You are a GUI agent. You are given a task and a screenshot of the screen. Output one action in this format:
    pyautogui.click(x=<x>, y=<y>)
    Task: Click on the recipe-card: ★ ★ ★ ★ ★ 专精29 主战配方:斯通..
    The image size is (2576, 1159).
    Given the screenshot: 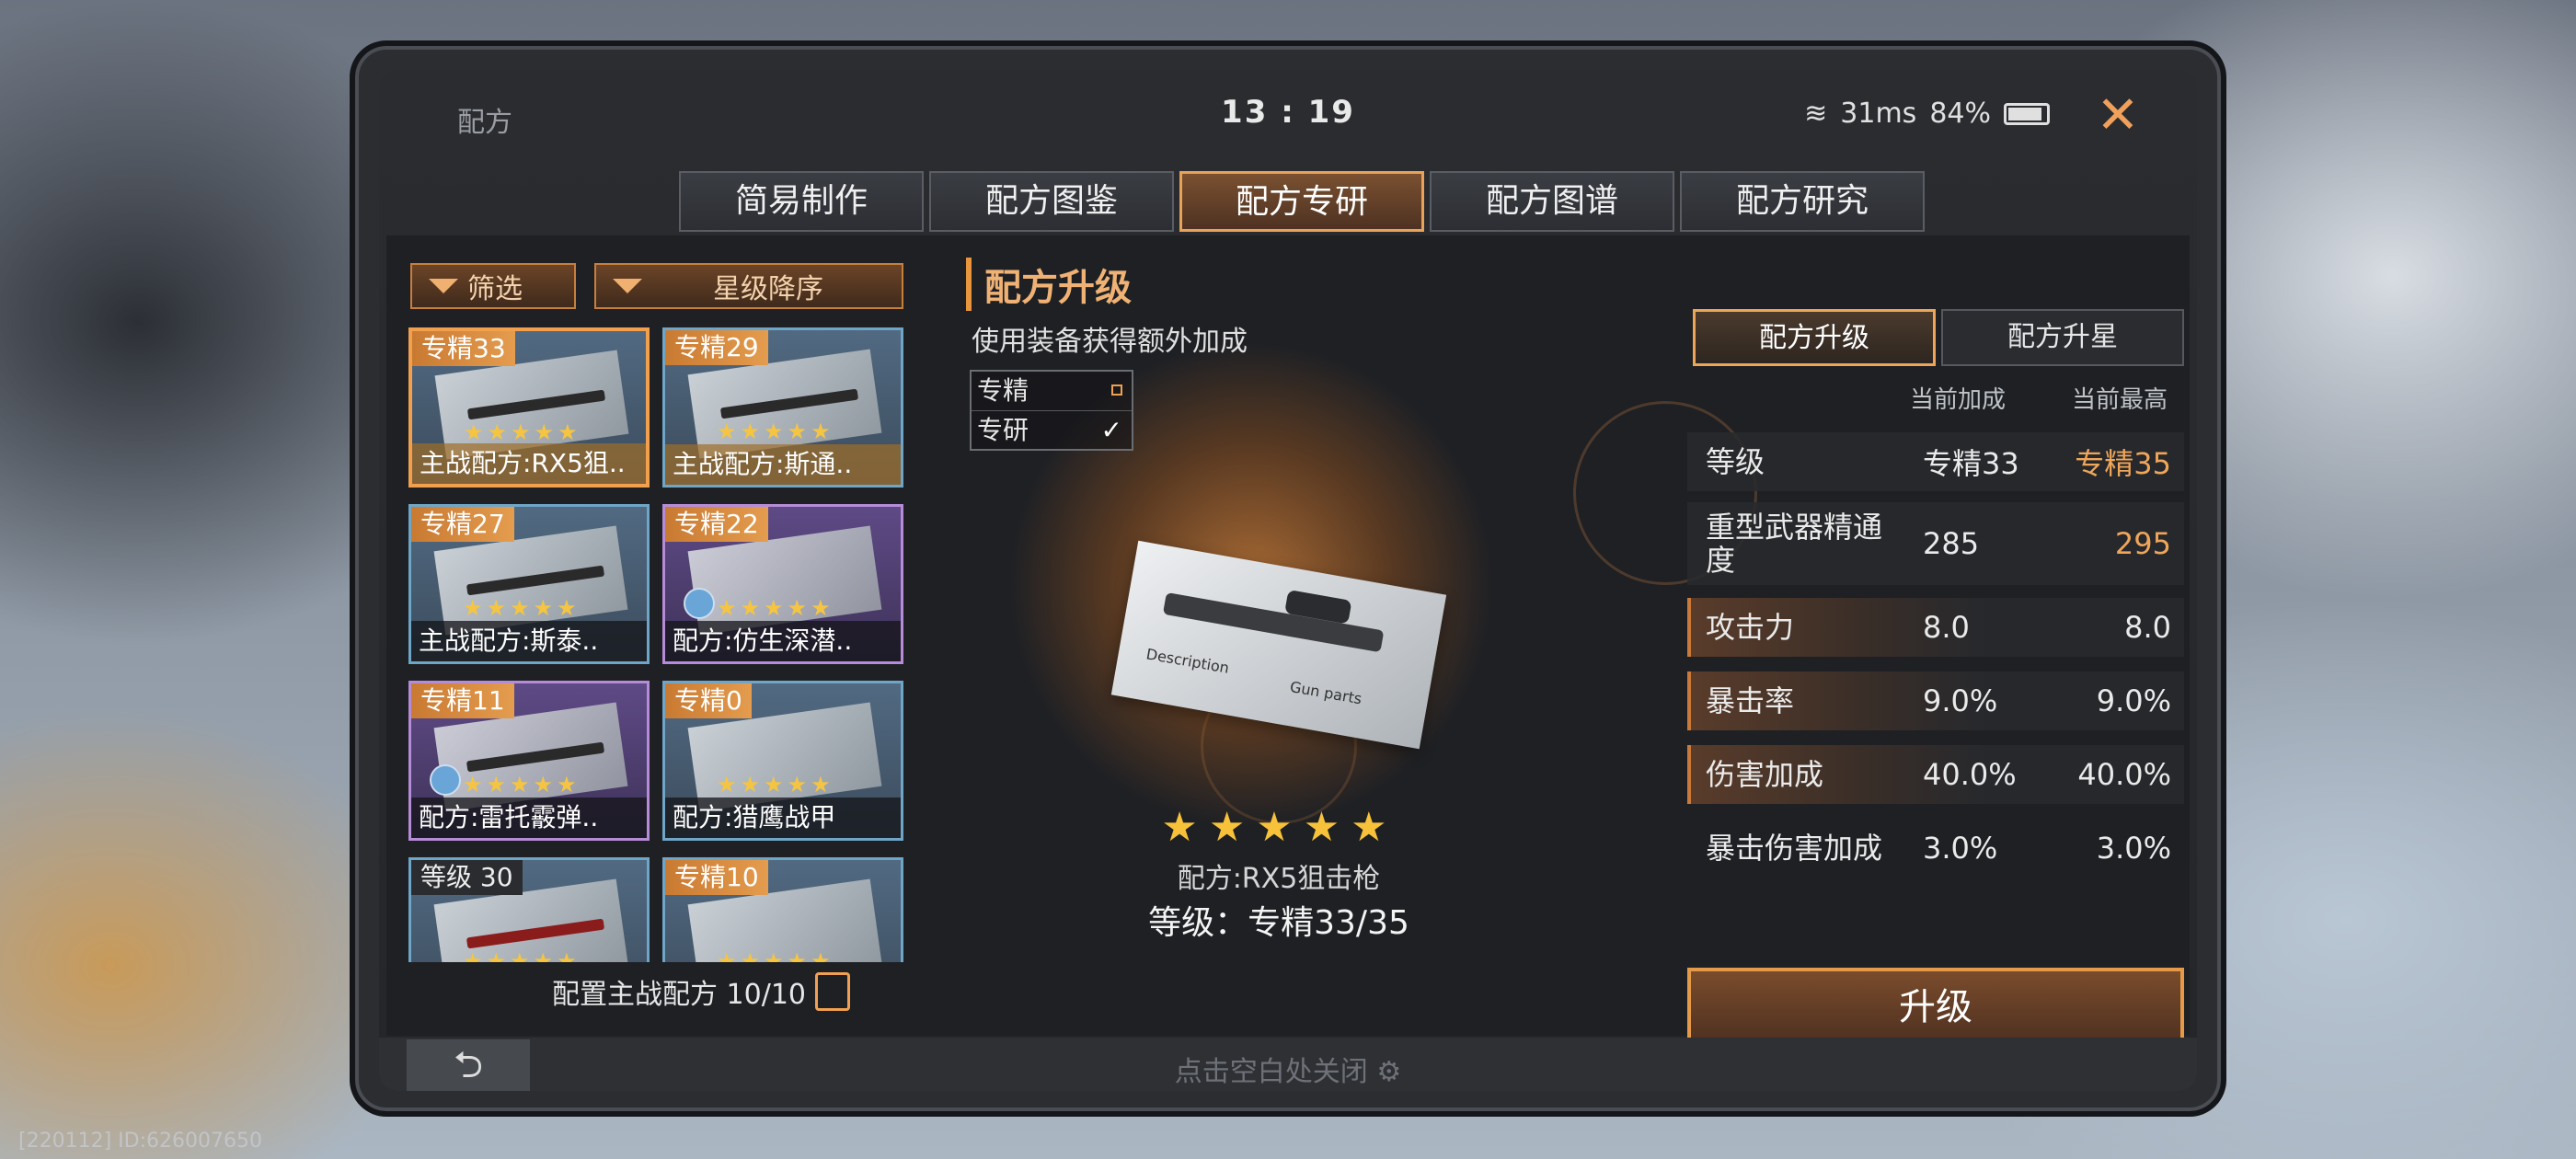 What is the action you would take?
    pyautogui.click(x=782, y=407)
    